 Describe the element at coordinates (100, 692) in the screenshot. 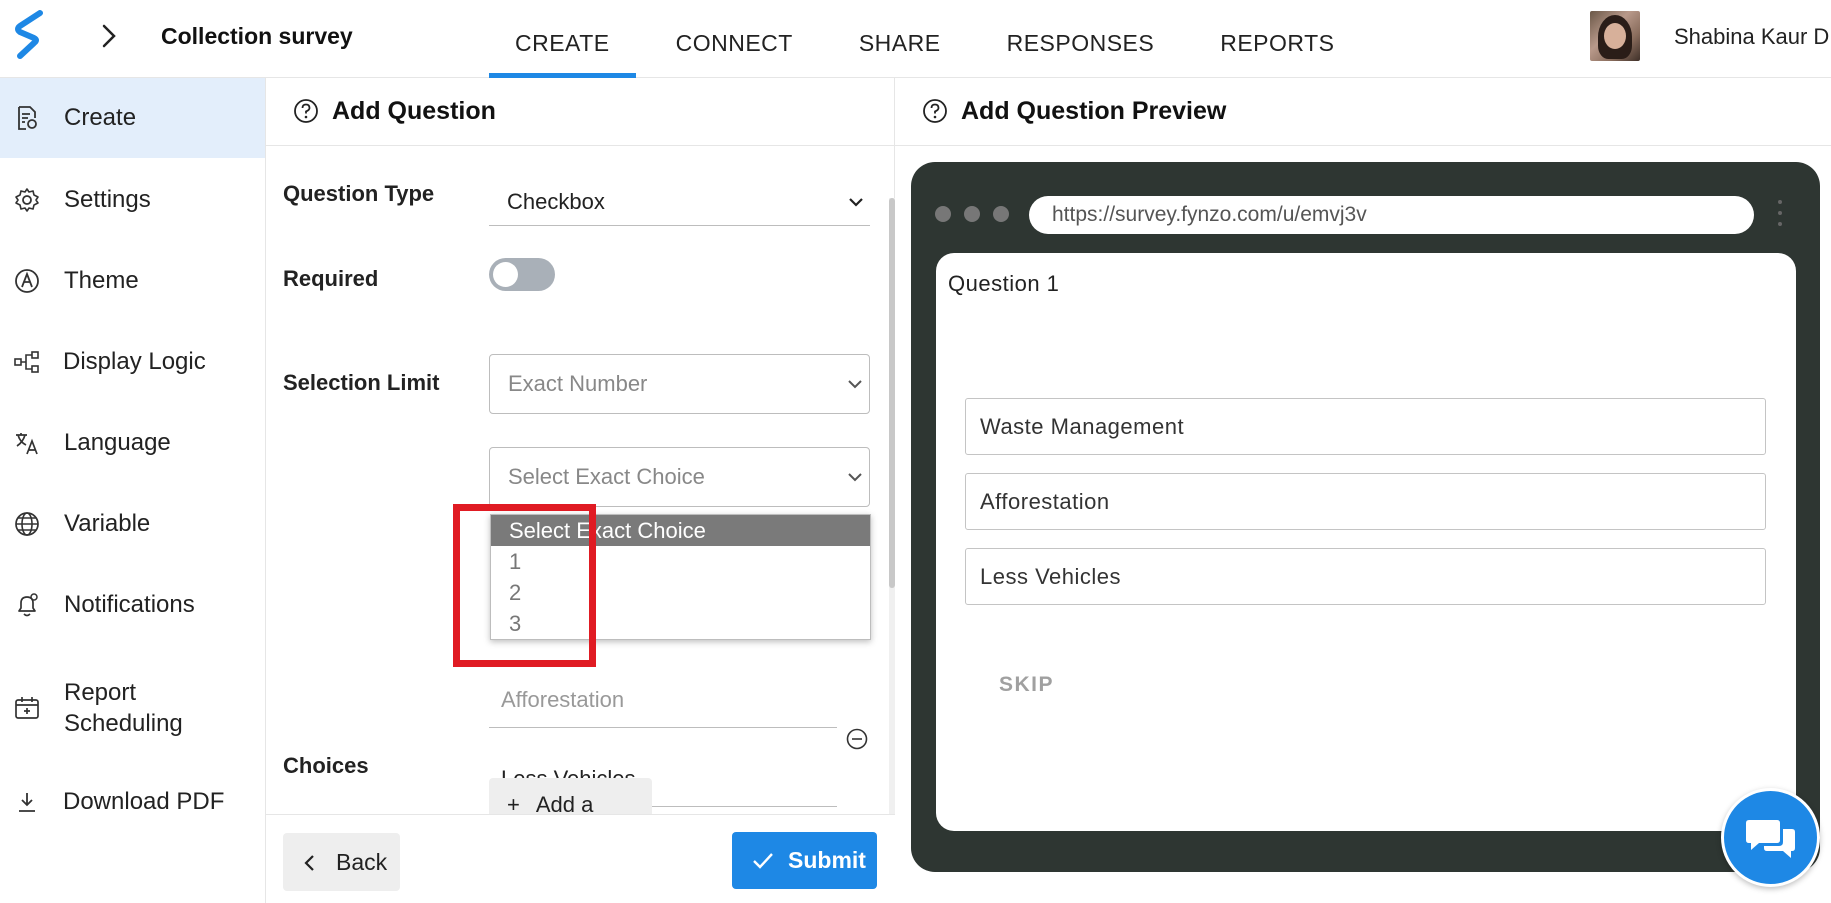

I see `report-label-line1: Report` at that location.